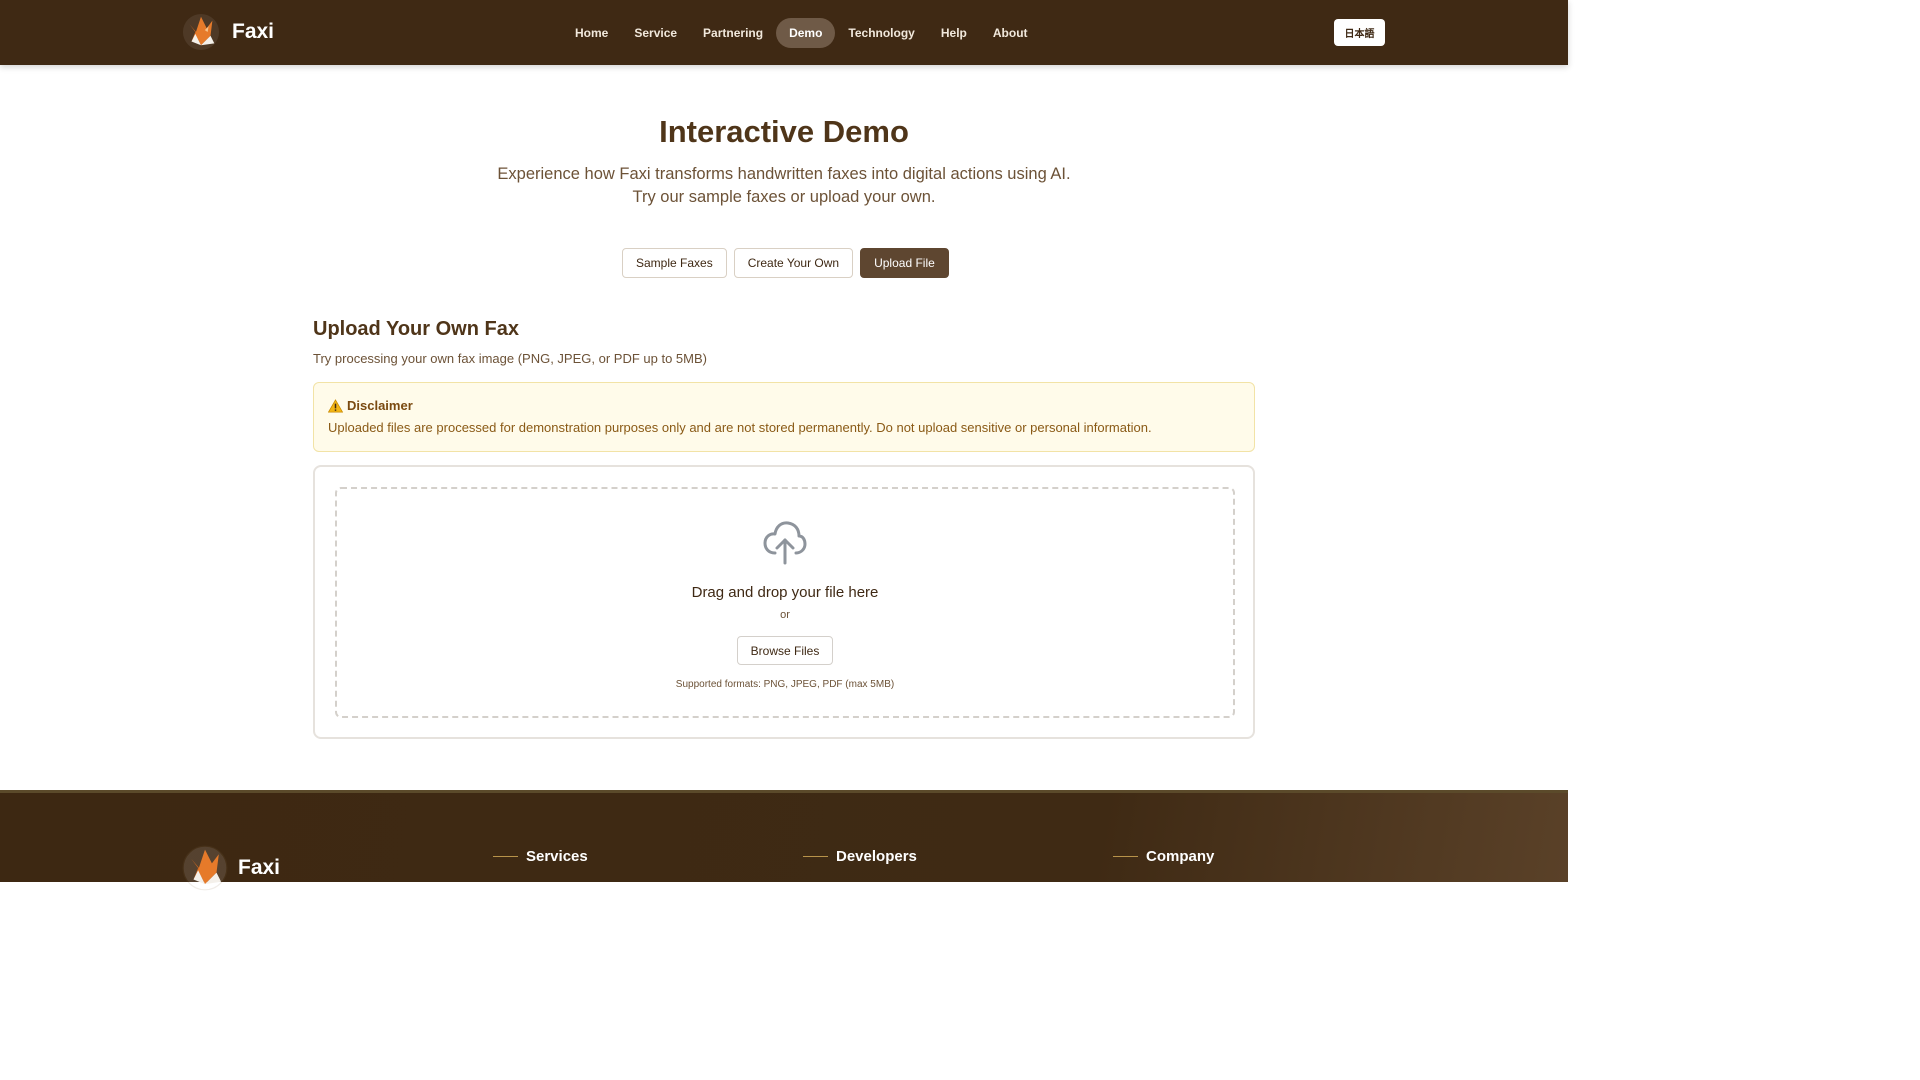 Image resolution: width=1920 pixels, height=1080 pixels. What do you see at coordinates (785, 543) in the screenshot?
I see `cloud-upload-icon` at bounding box center [785, 543].